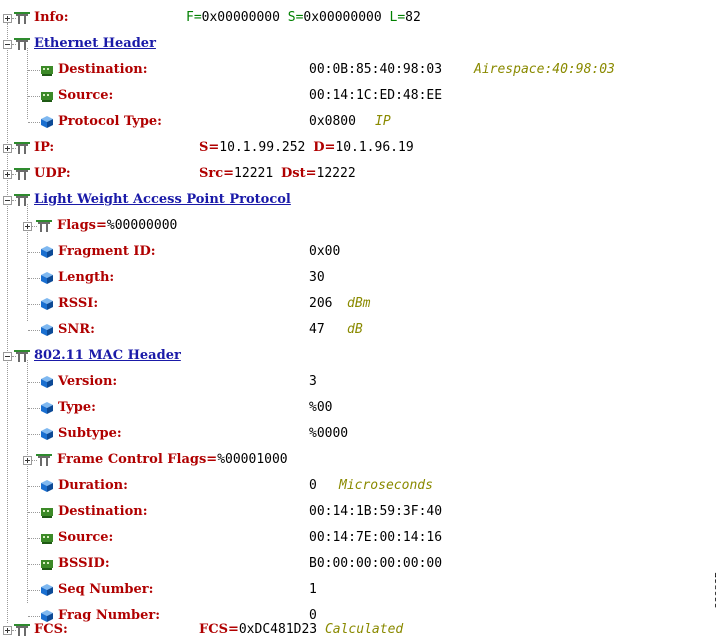  I want to click on tree-row-80211-mac-header: 802.11 MAC Header, so click(350, 356).